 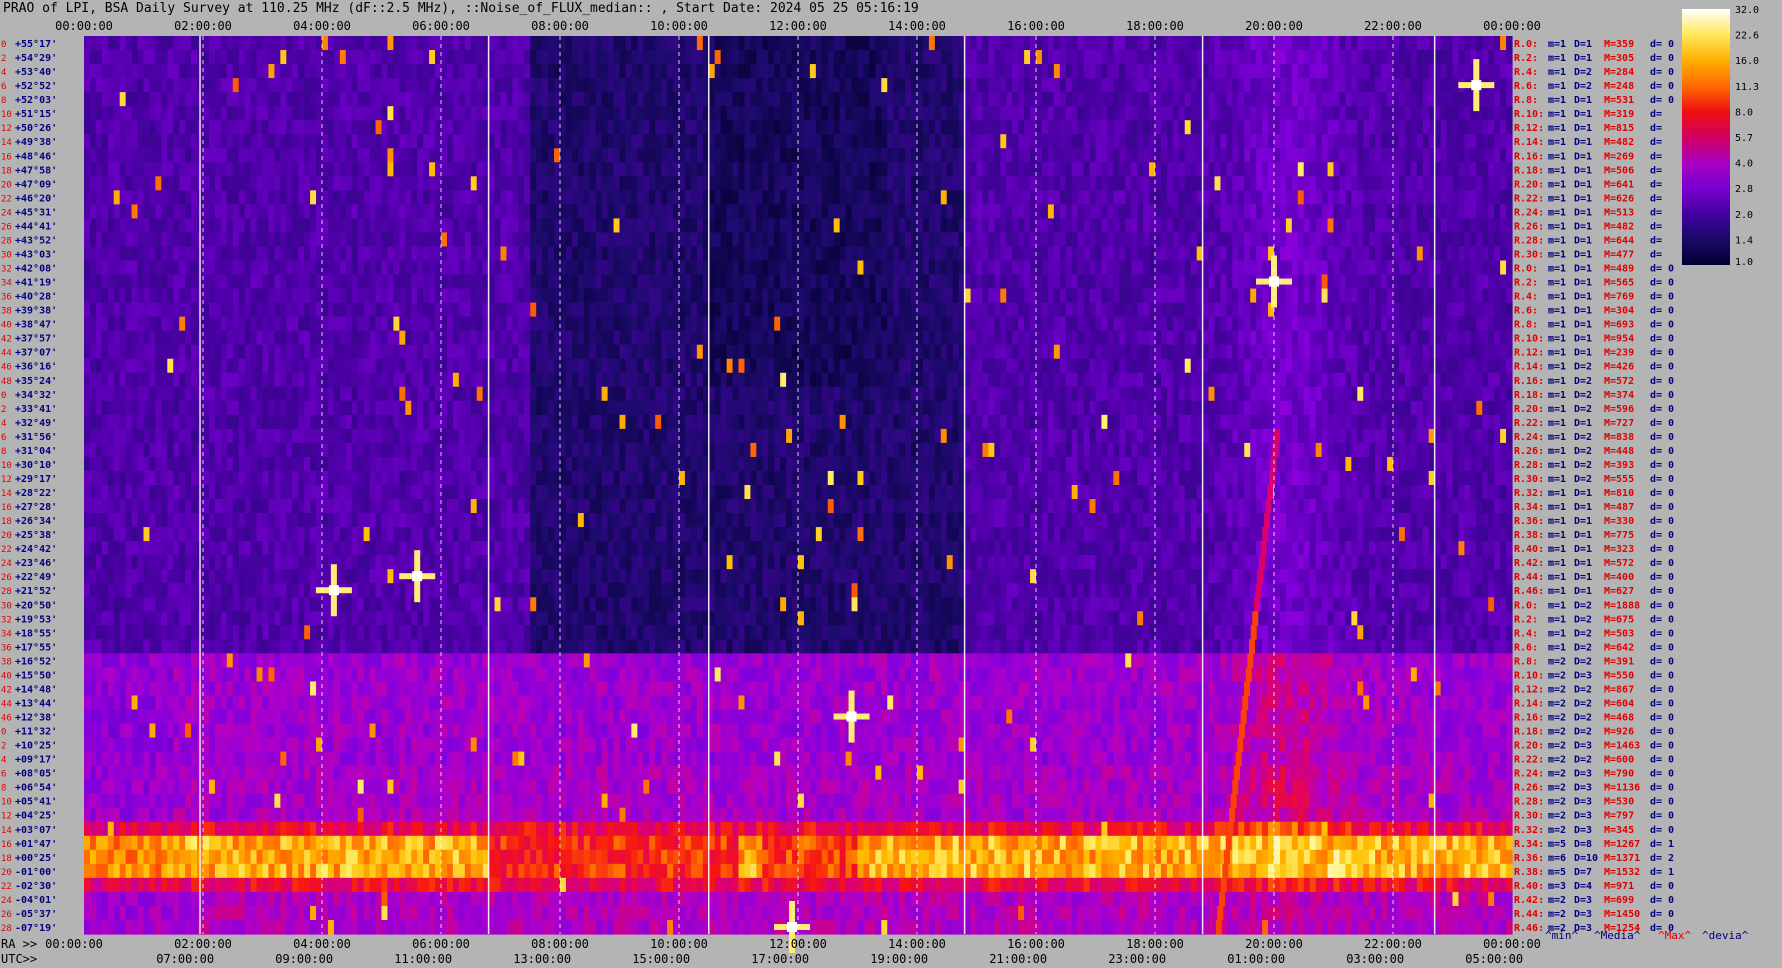 What do you see at coordinates (1619, 114) in the screenshot?
I see `stat-max: M=319` at bounding box center [1619, 114].